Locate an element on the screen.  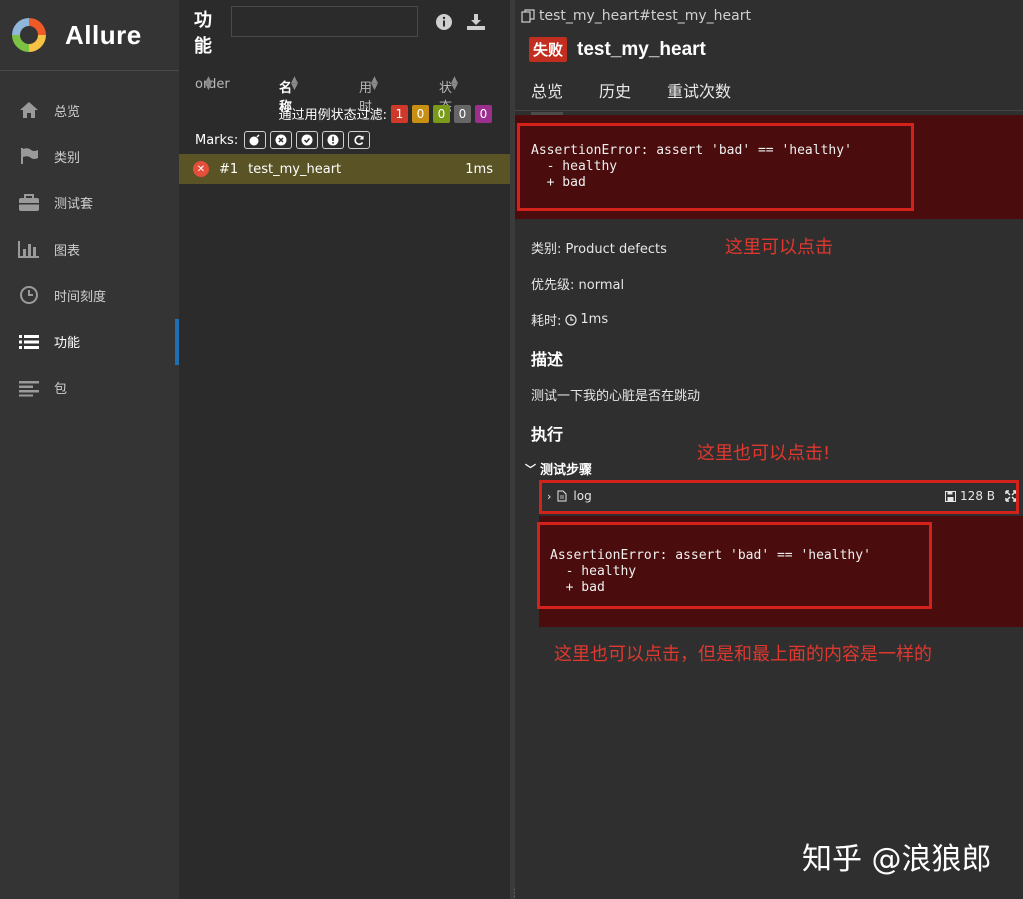
steps-label: 测试步骤 is located at coordinates (566, 470).